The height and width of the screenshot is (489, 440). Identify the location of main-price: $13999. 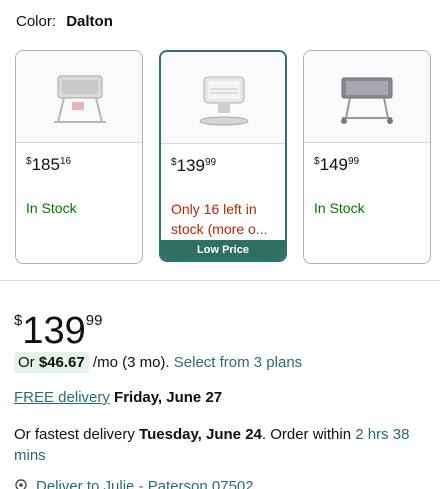
(58, 331).